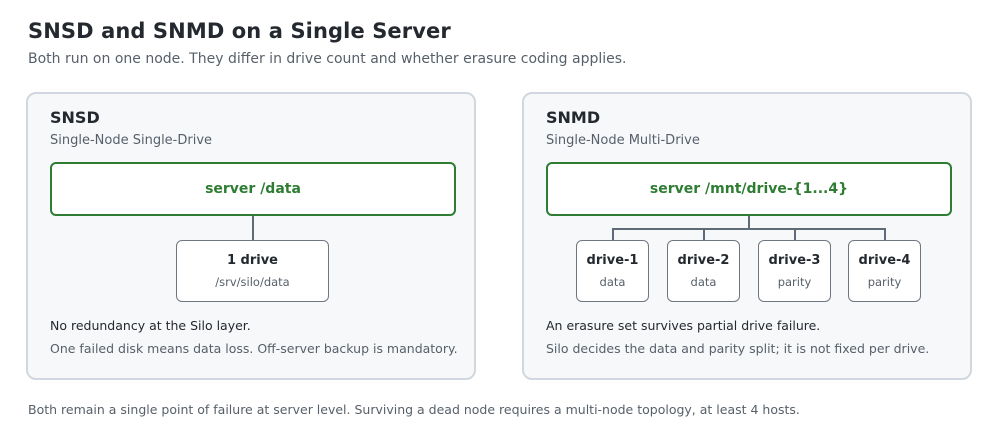 The width and height of the screenshot is (1000, 440). Describe the element at coordinates (794, 271) in the screenshot. I see `drive-box: drive-3 parity` at that location.